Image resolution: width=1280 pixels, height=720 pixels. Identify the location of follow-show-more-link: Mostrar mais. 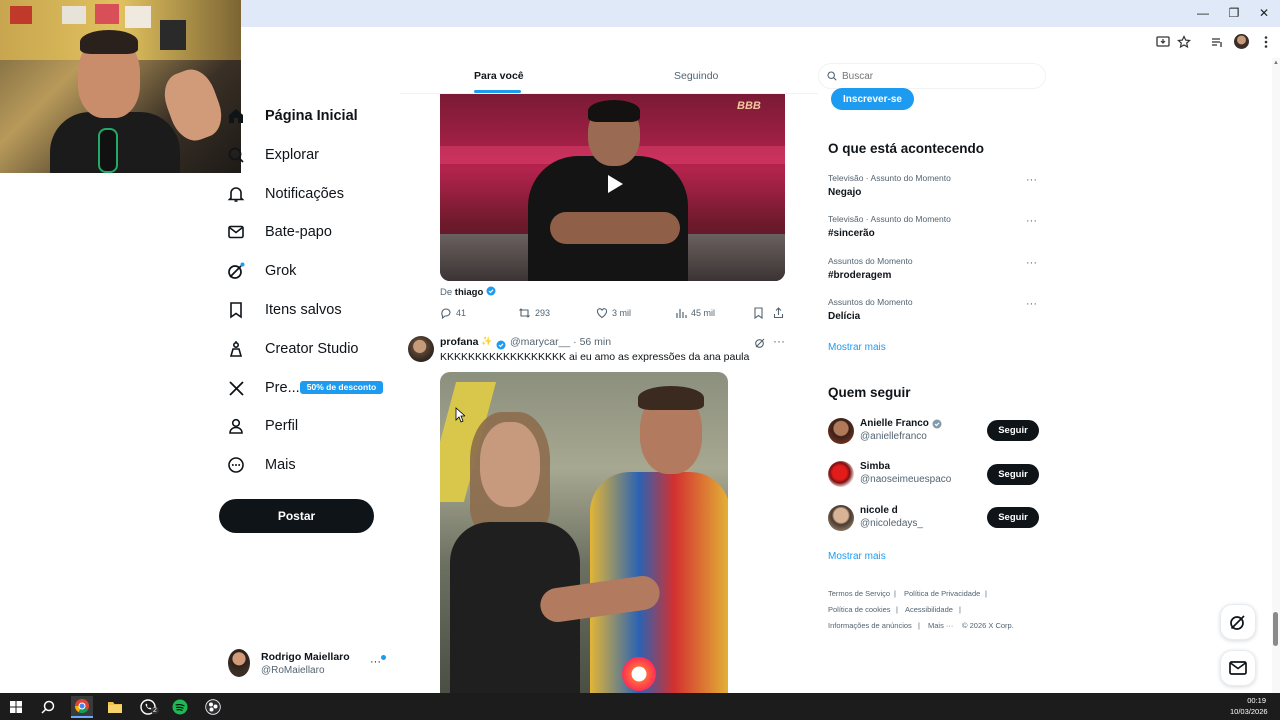
(857, 556).